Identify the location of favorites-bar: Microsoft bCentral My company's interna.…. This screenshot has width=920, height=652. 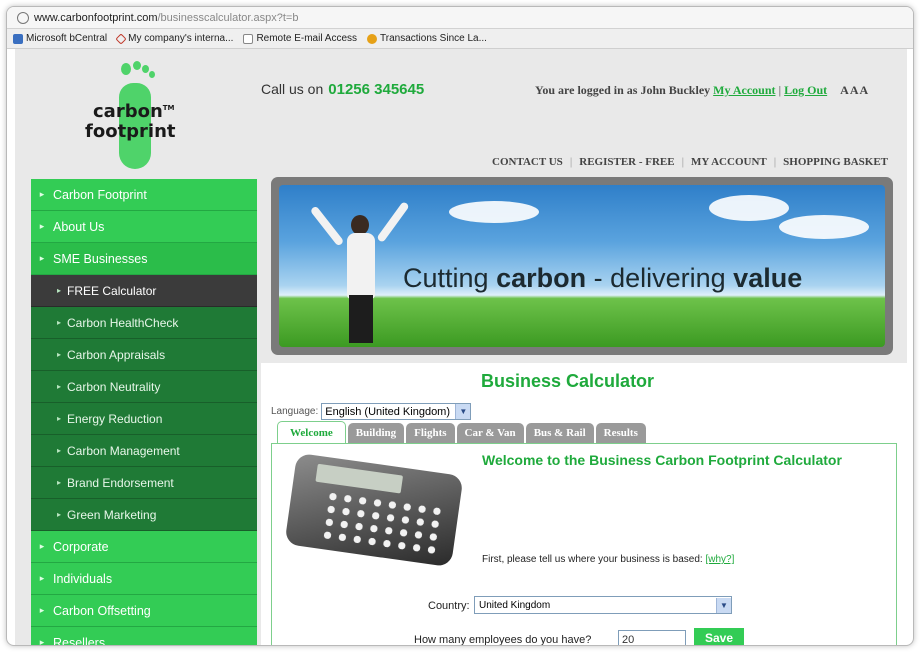
(460, 39).